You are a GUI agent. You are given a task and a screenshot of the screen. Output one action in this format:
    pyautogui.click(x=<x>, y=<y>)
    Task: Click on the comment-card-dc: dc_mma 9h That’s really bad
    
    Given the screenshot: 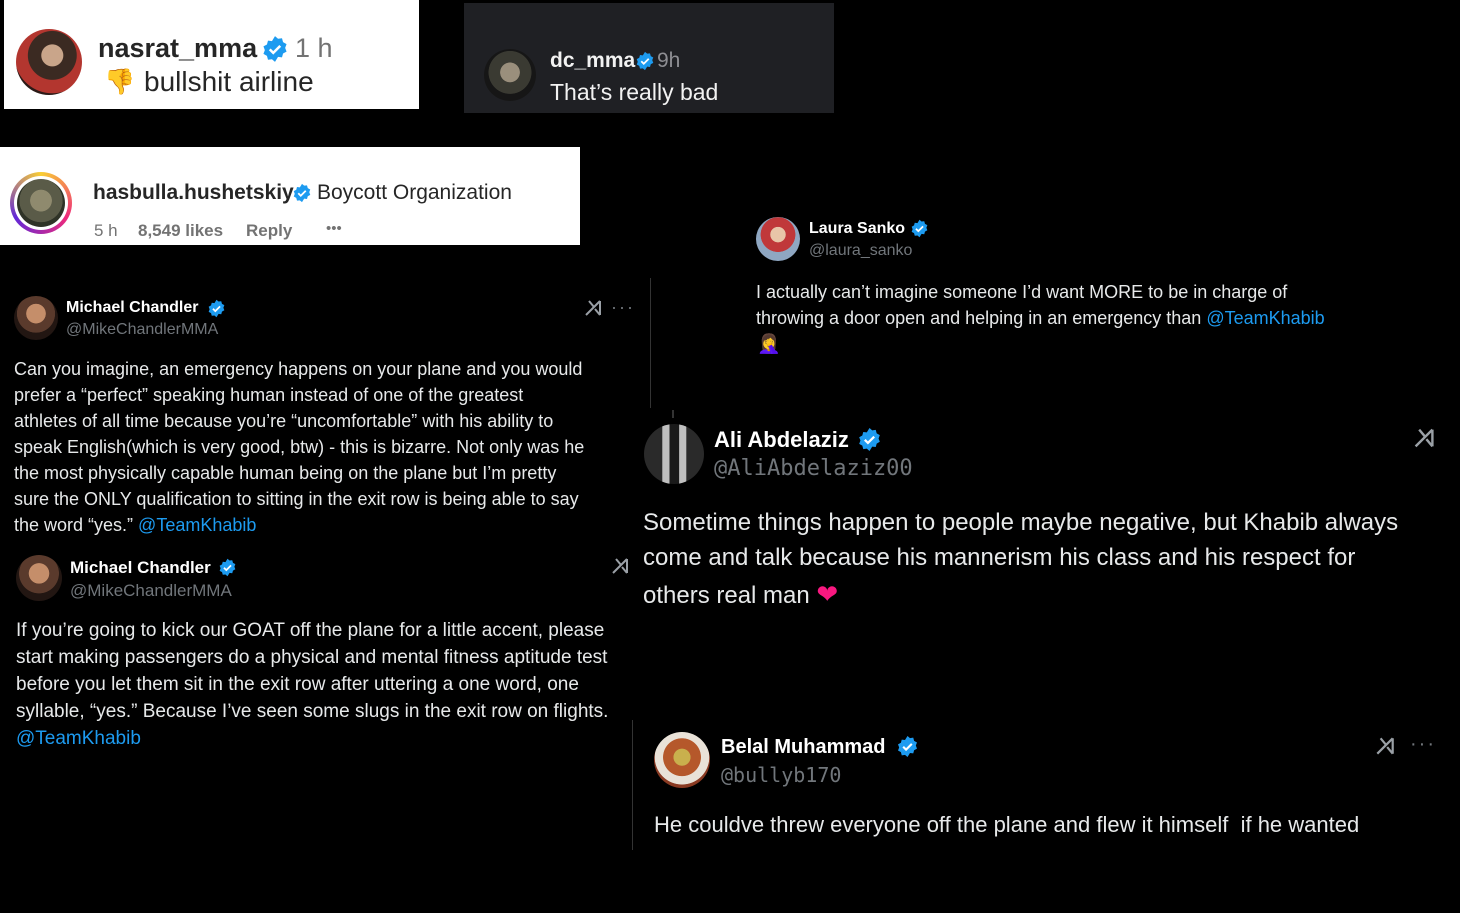 What is the action you would take?
    pyautogui.click(x=649, y=58)
    